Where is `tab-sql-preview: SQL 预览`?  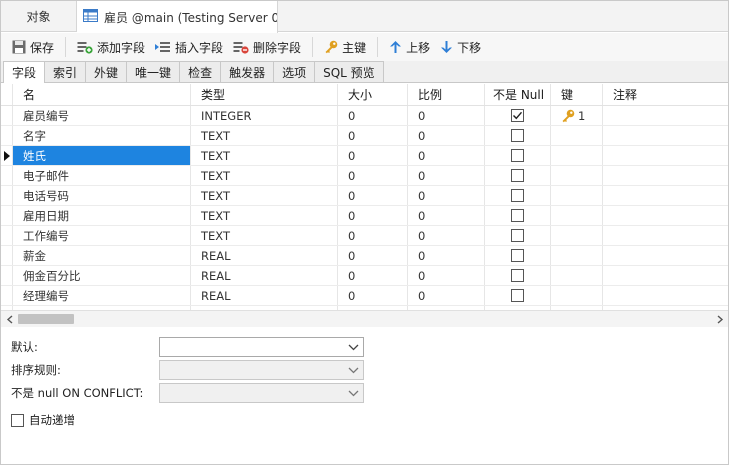
tab-sql-preview: SQL 预览 is located at coordinates (349, 71).